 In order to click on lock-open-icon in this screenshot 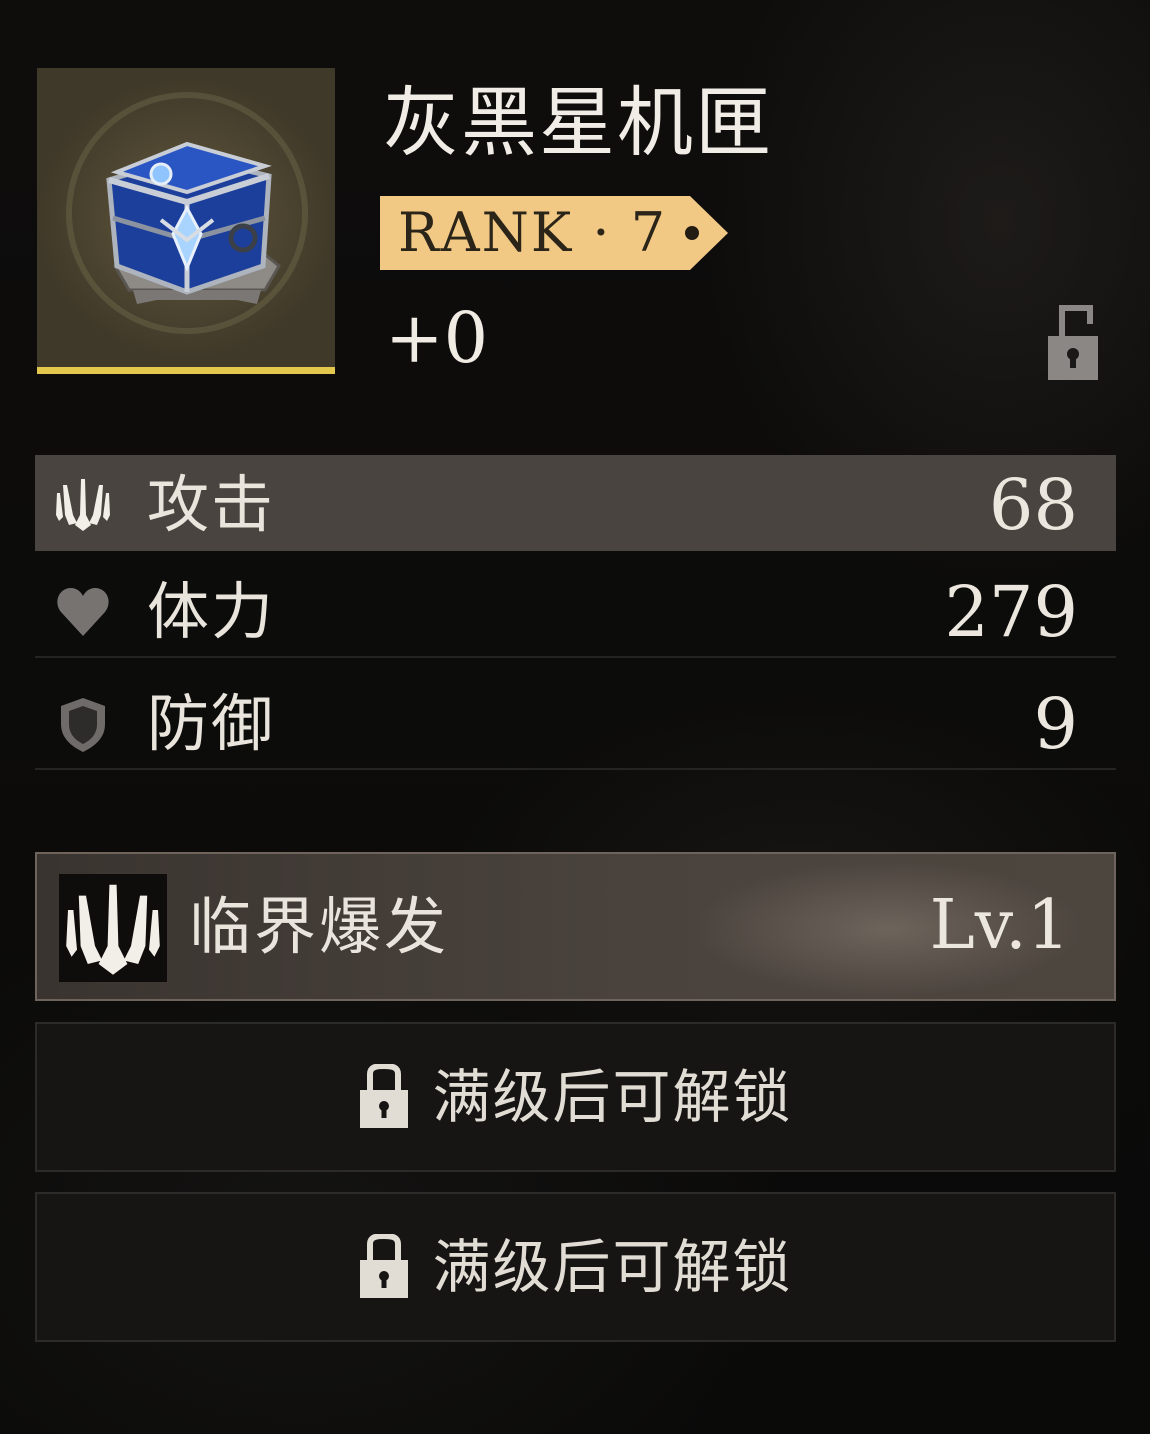, I will do `click(1073, 342)`.